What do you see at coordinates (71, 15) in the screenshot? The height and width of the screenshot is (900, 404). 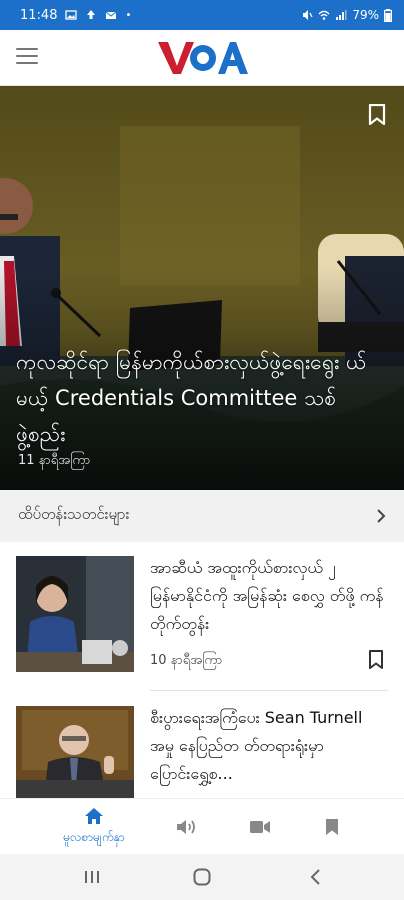 I see `image-notification-icon` at bounding box center [71, 15].